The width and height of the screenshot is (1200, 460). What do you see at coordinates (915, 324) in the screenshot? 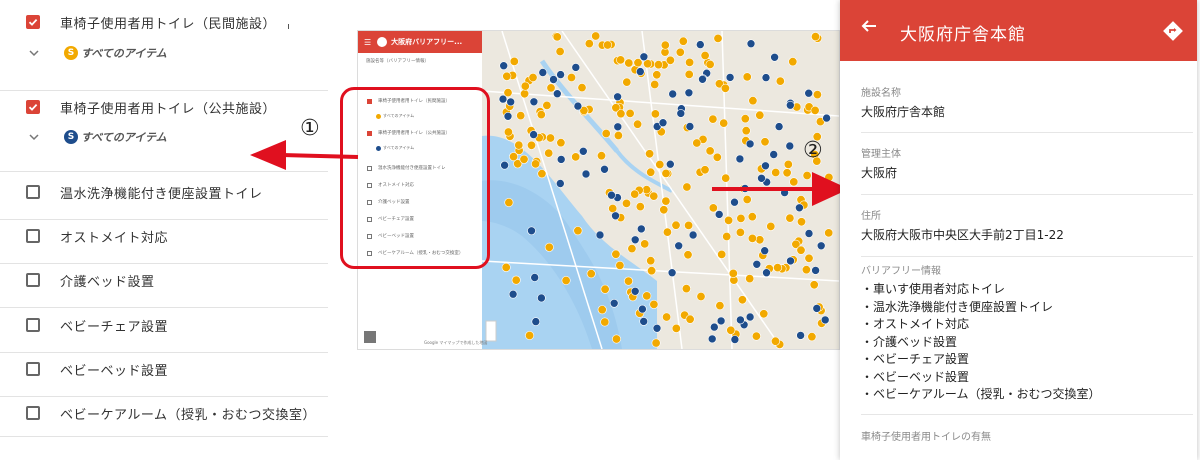
I see `feature-item: ・オストメイト対応` at bounding box center [915, 324].